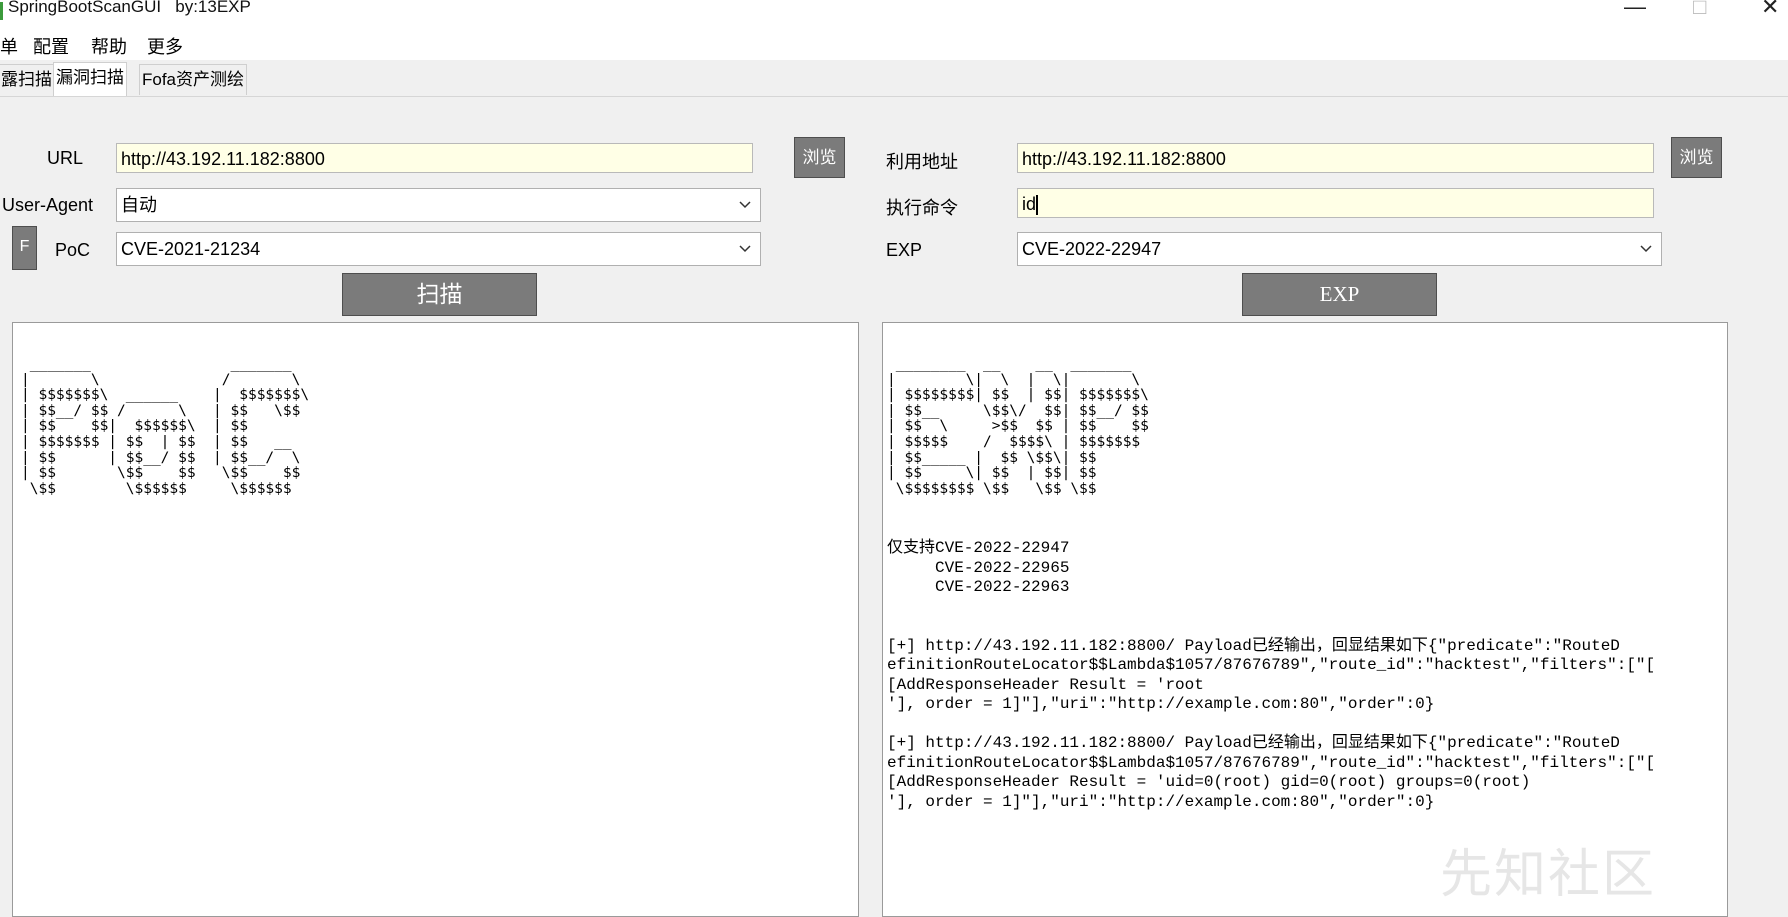 This screenshot has height=917, width=1788. What do you see at coordinates (439, 294) in the screenshot?
I see `scan-button: 扫描` at bounding box center [439, 294].